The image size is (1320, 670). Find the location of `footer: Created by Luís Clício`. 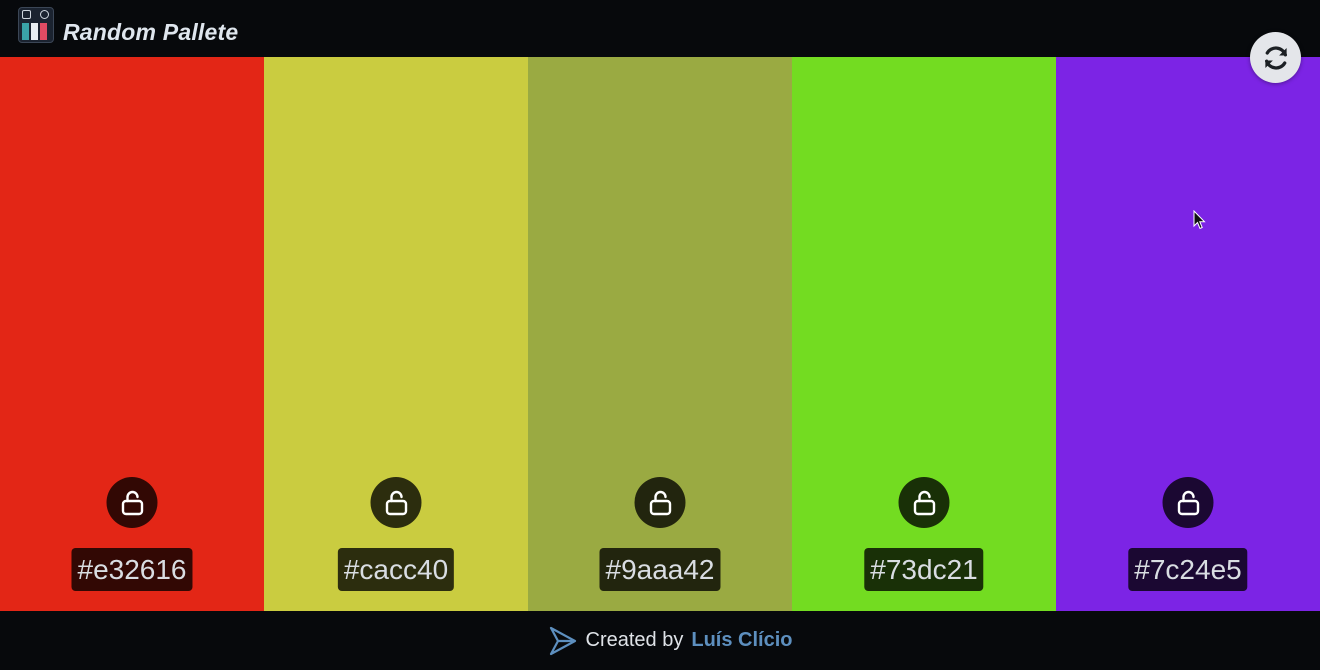

footer: Created by Luís Clício is located at coordinates (660, 640).